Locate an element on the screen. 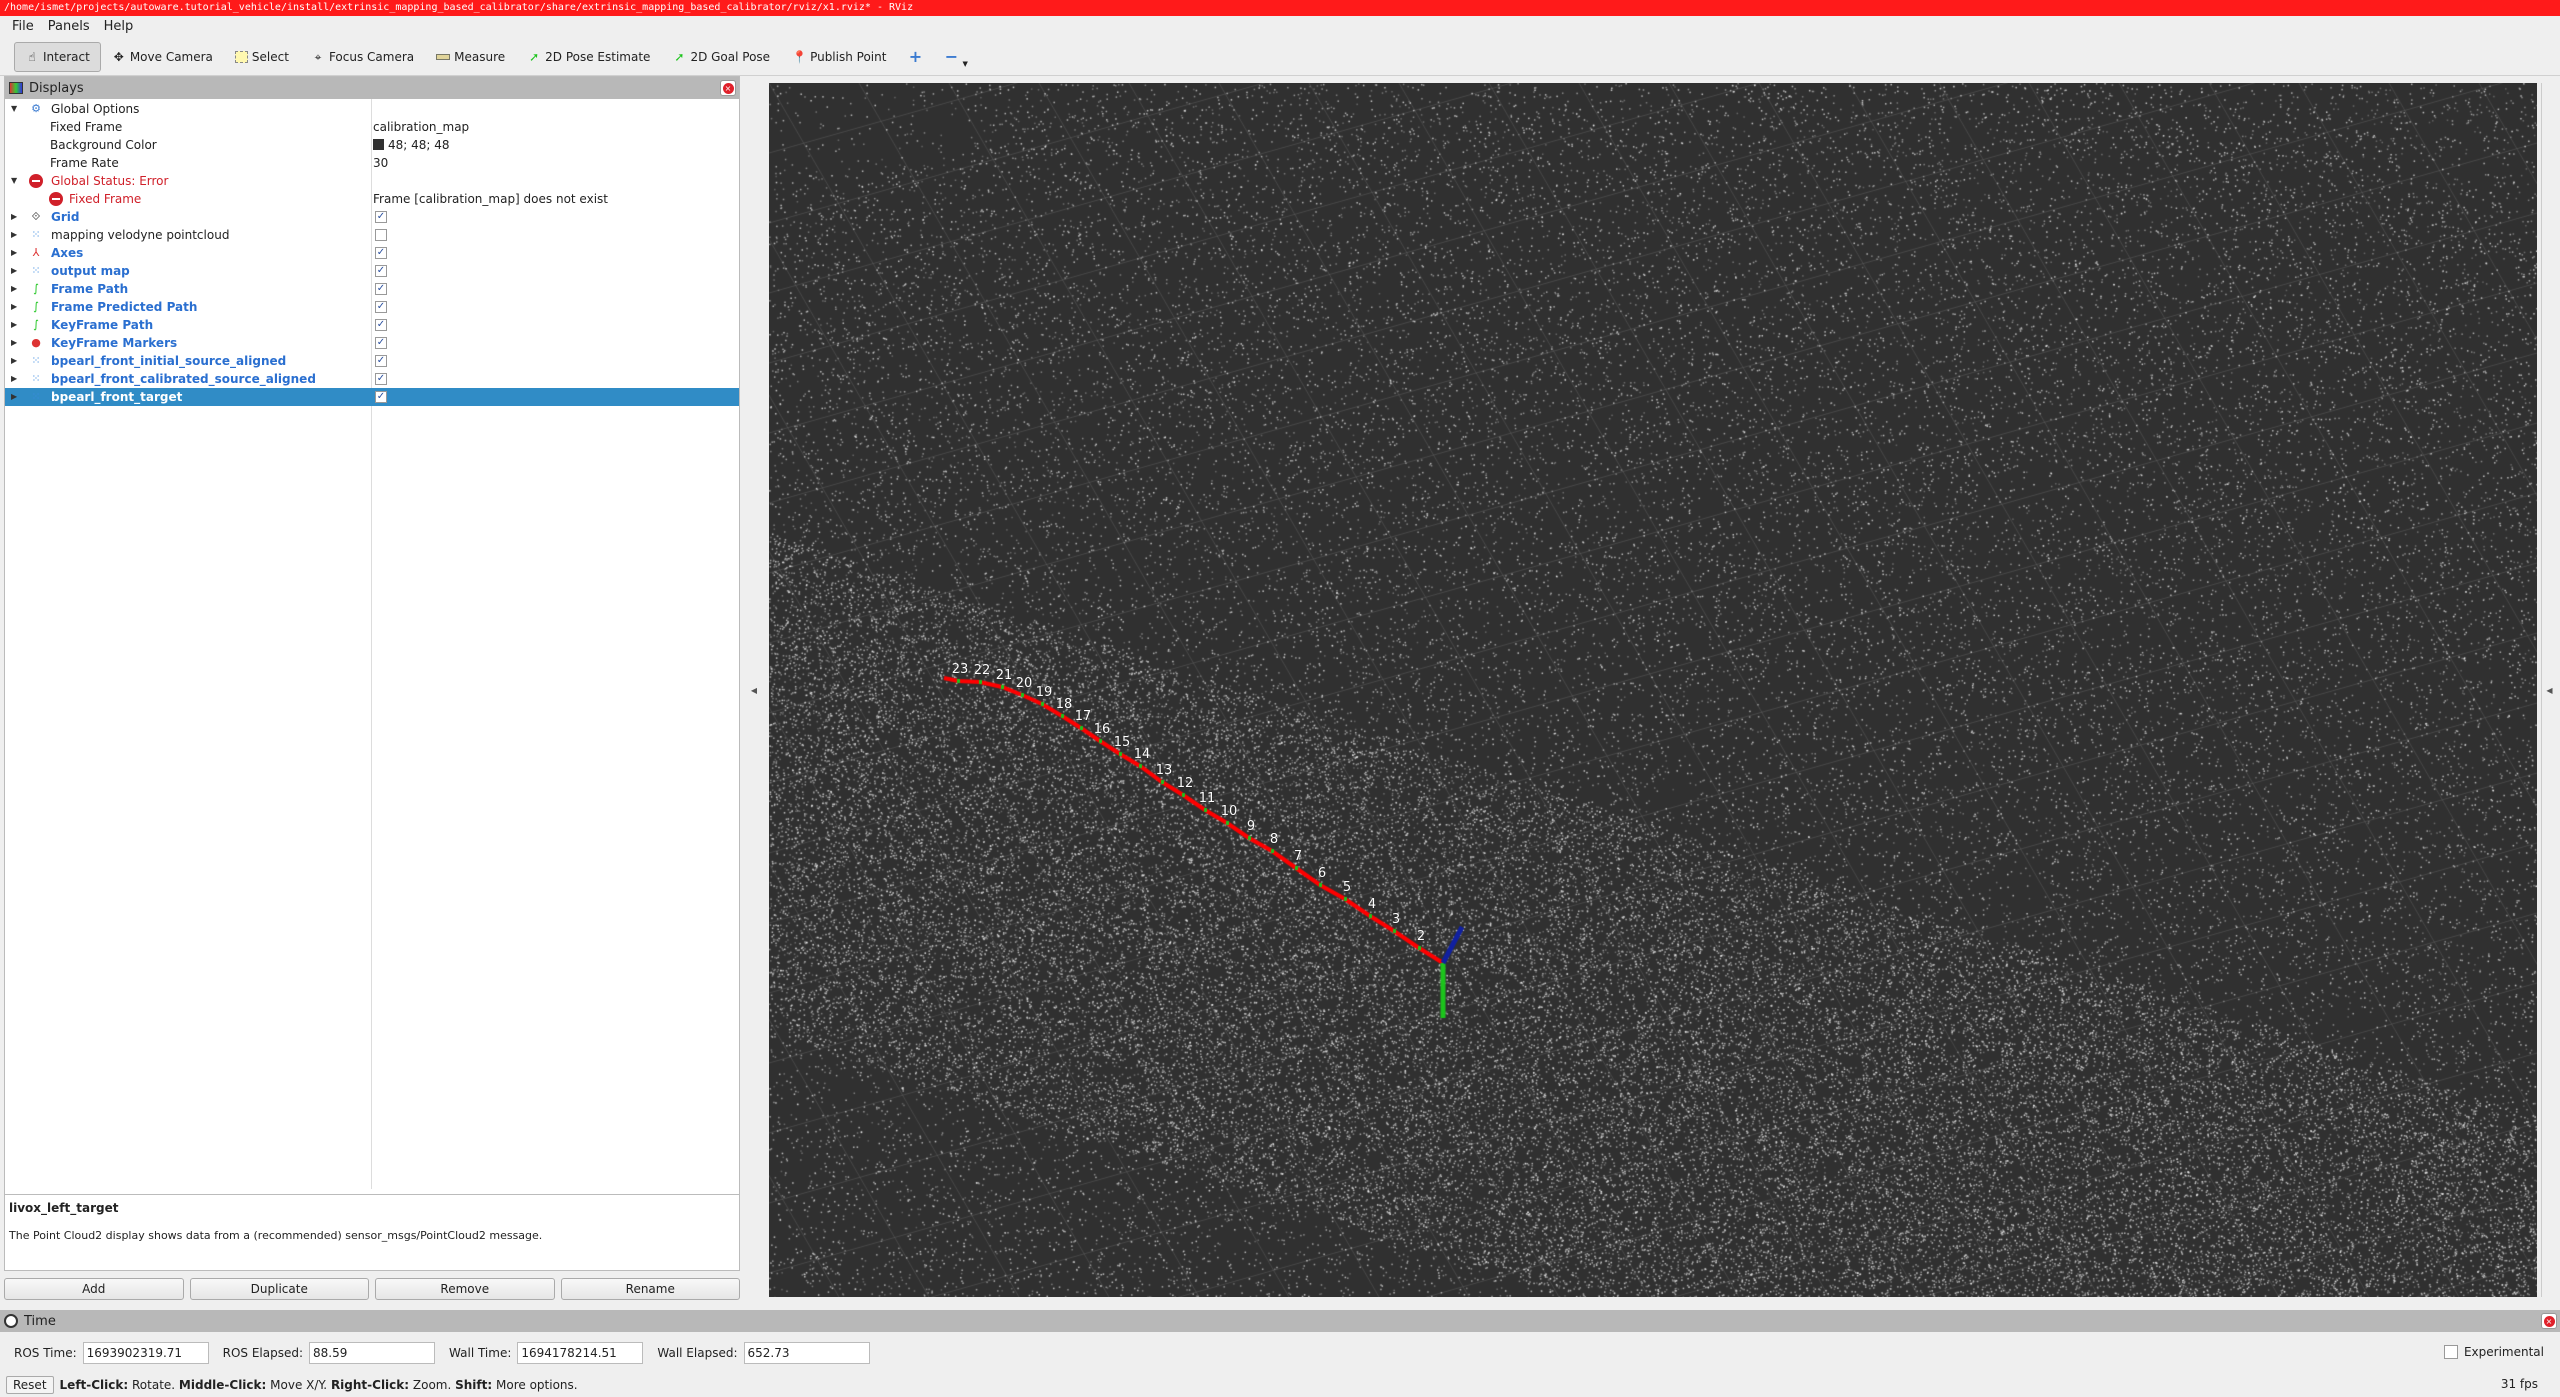 The image size is (2560, 1397). close-time-button: × is located at coordinates (2549, 1321).